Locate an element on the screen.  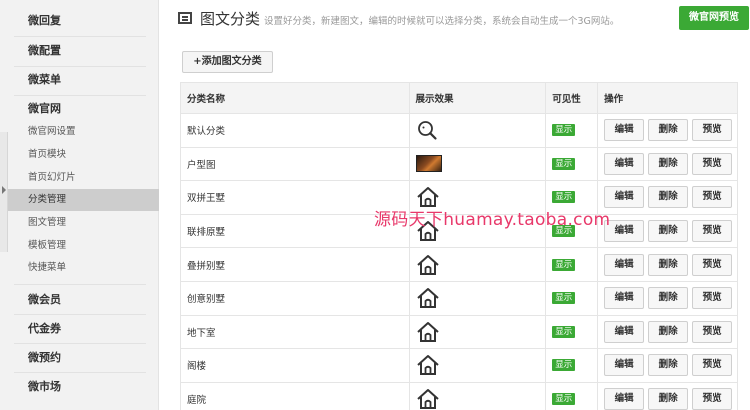
table-row: 阁楼 显示 编辑 删除 预览 is located at coordinates (459, 365).